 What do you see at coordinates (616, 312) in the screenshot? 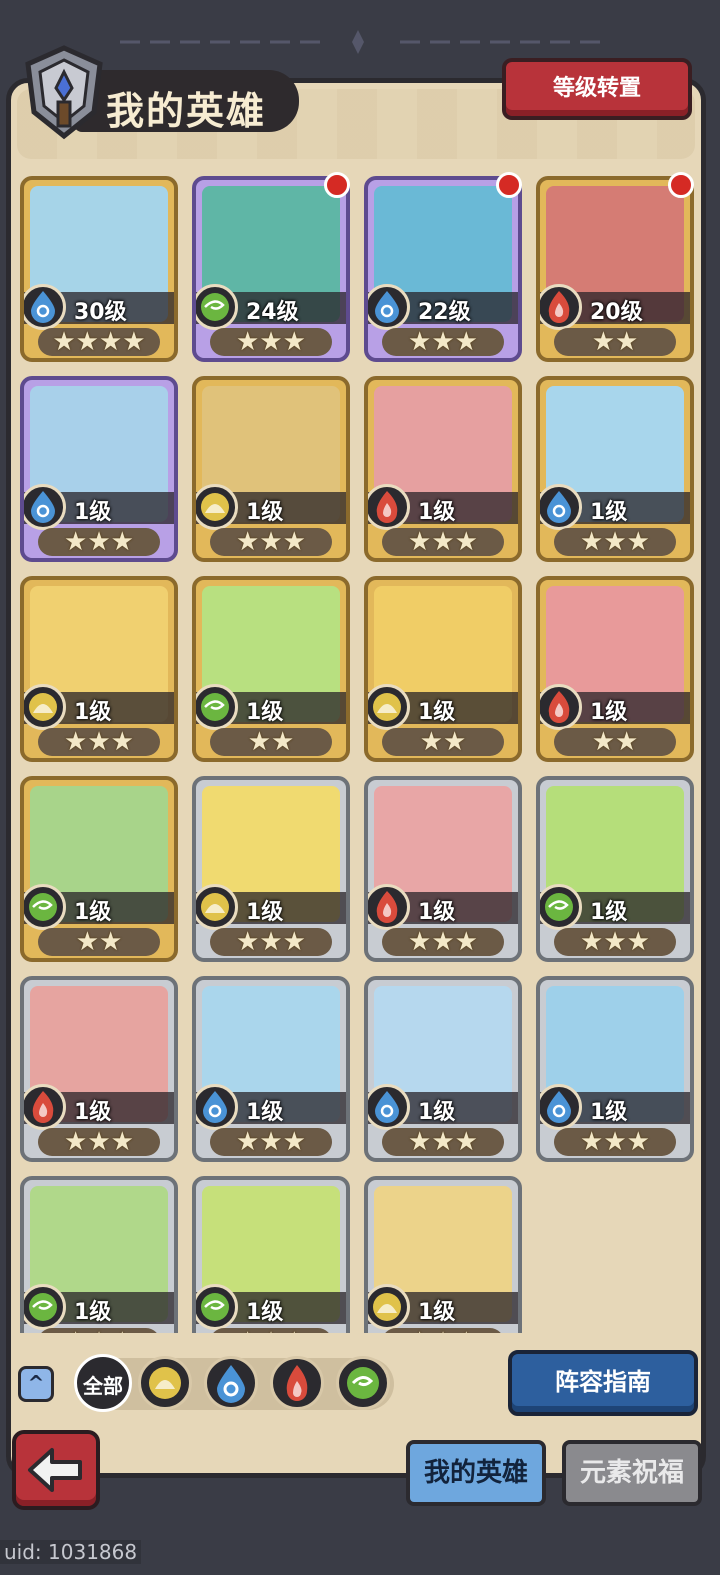
I see `hero-level: 20级` at bounding box center [616, 312].